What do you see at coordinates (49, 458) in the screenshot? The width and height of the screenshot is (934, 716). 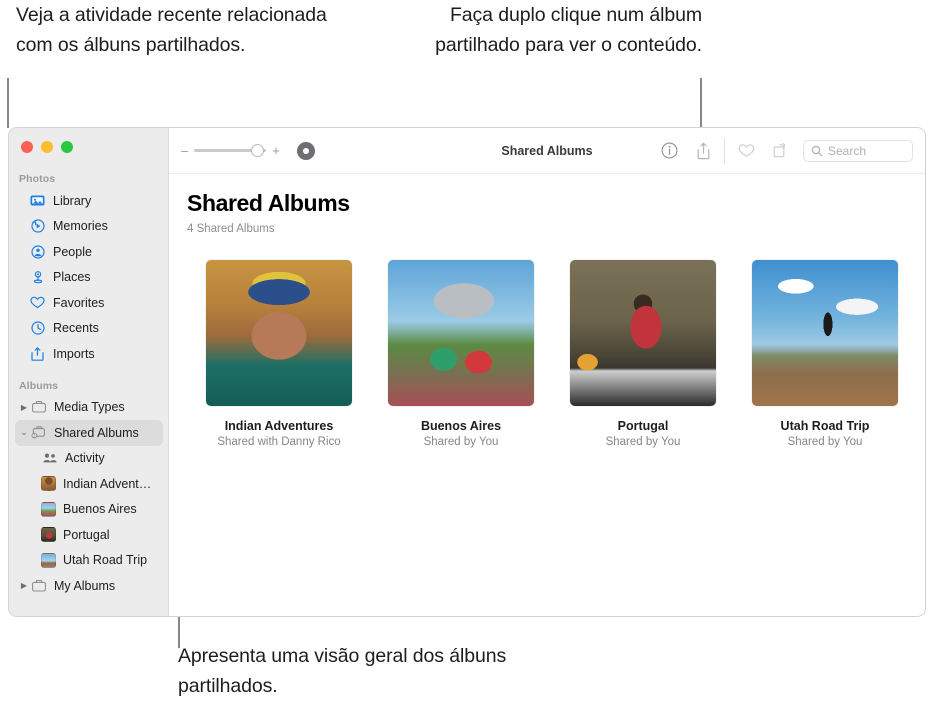 I see `activity-icon` at bounding box center [49, 458].